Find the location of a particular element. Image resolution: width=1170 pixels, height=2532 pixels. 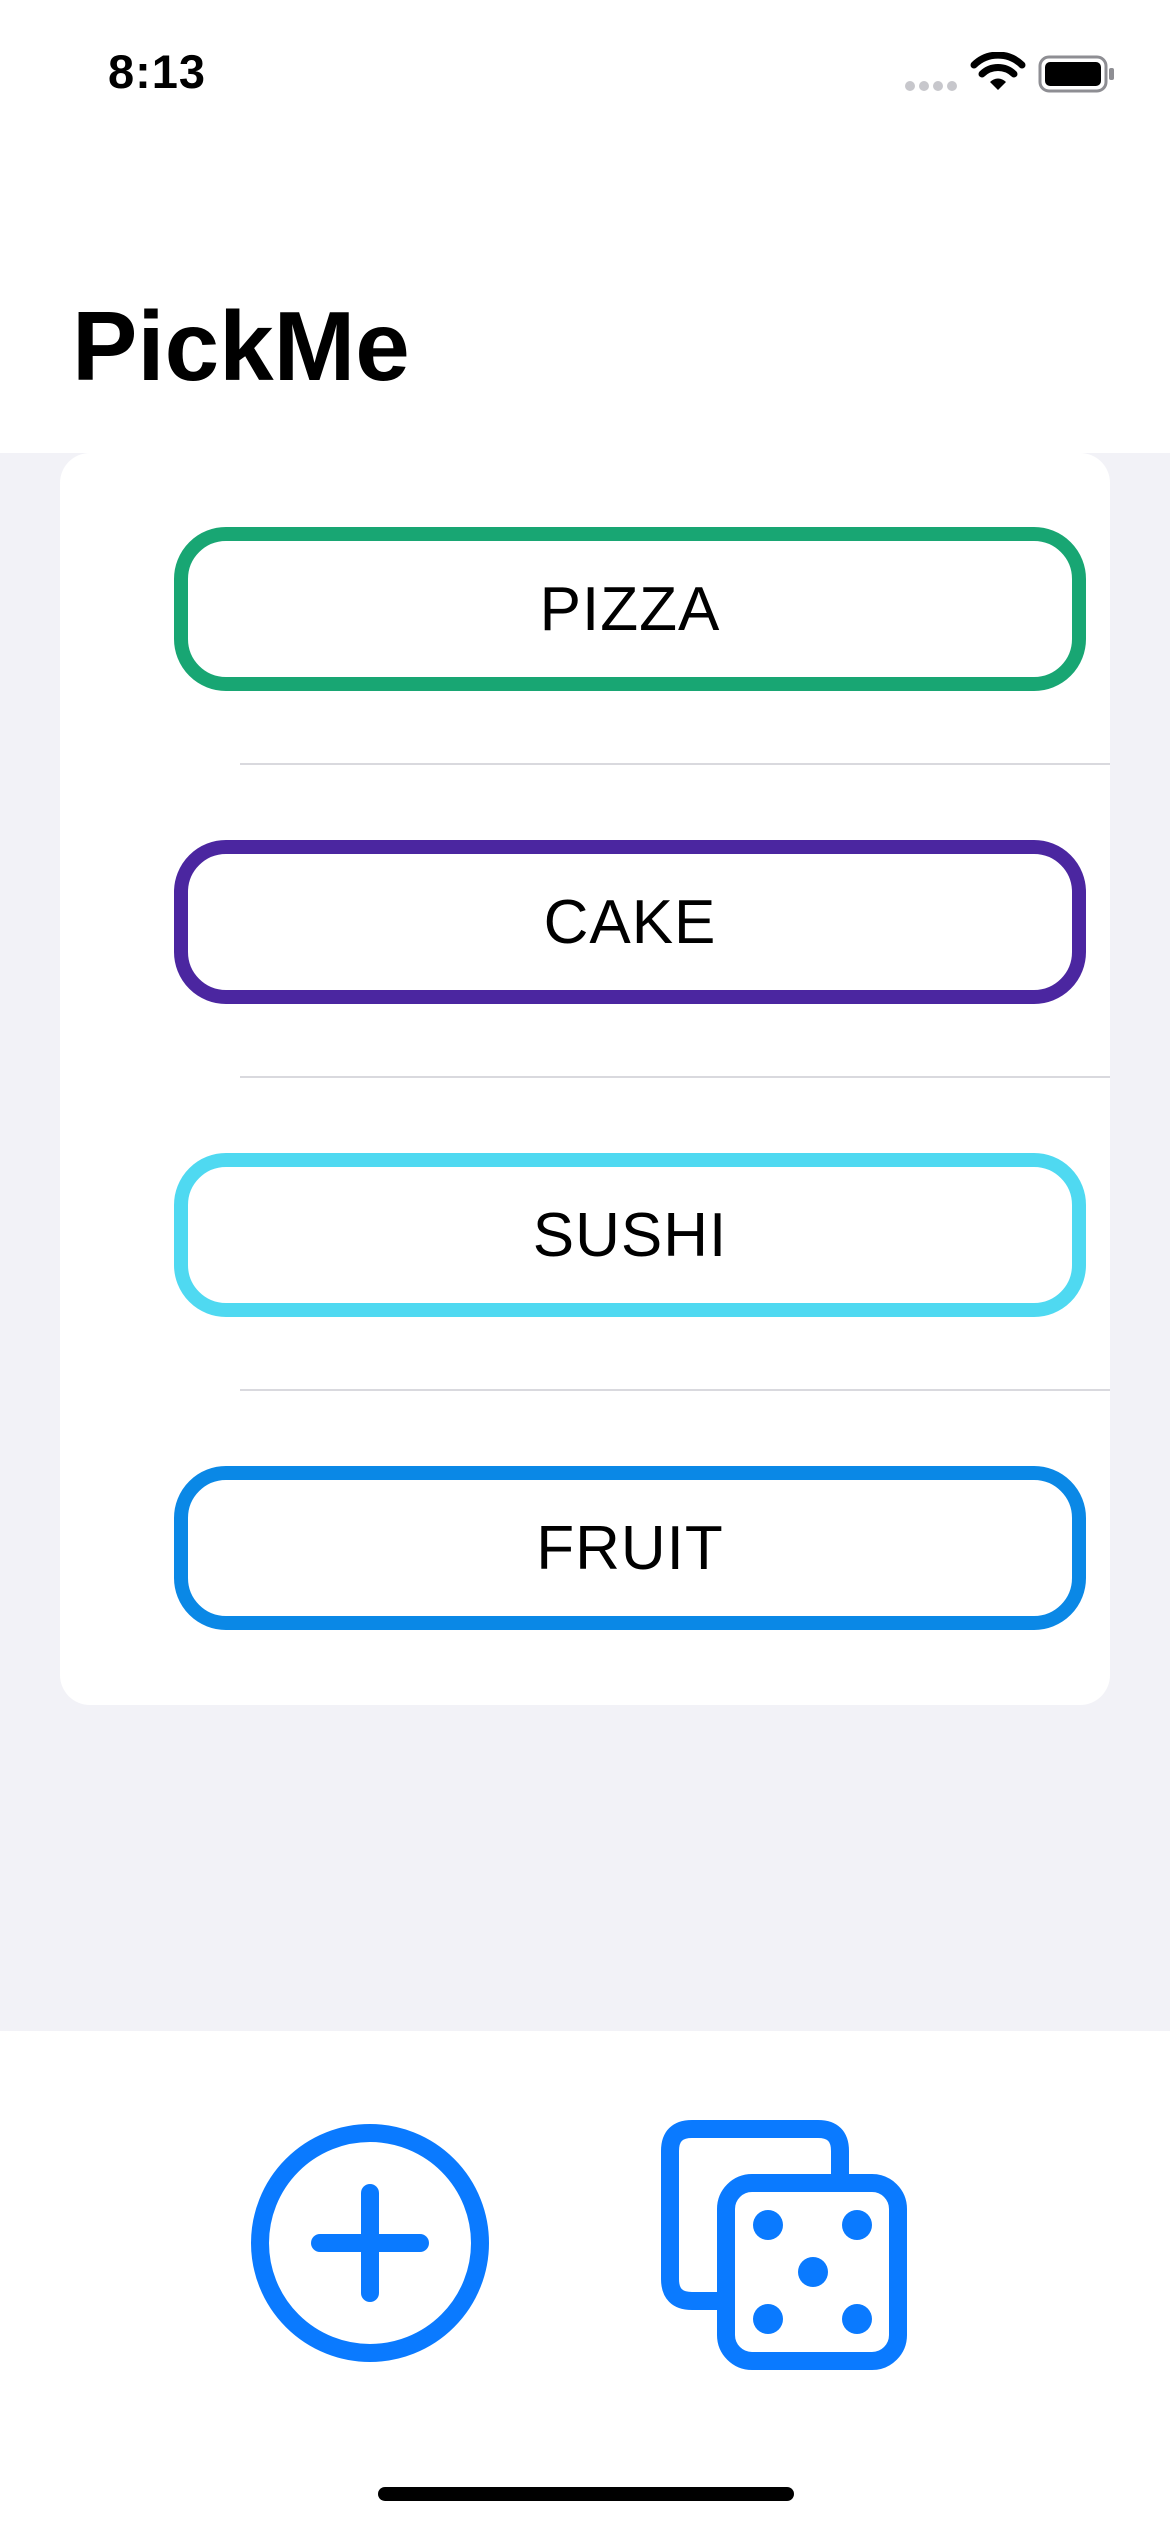

list-item: SUSHI is located at coordinates (585, 1235).